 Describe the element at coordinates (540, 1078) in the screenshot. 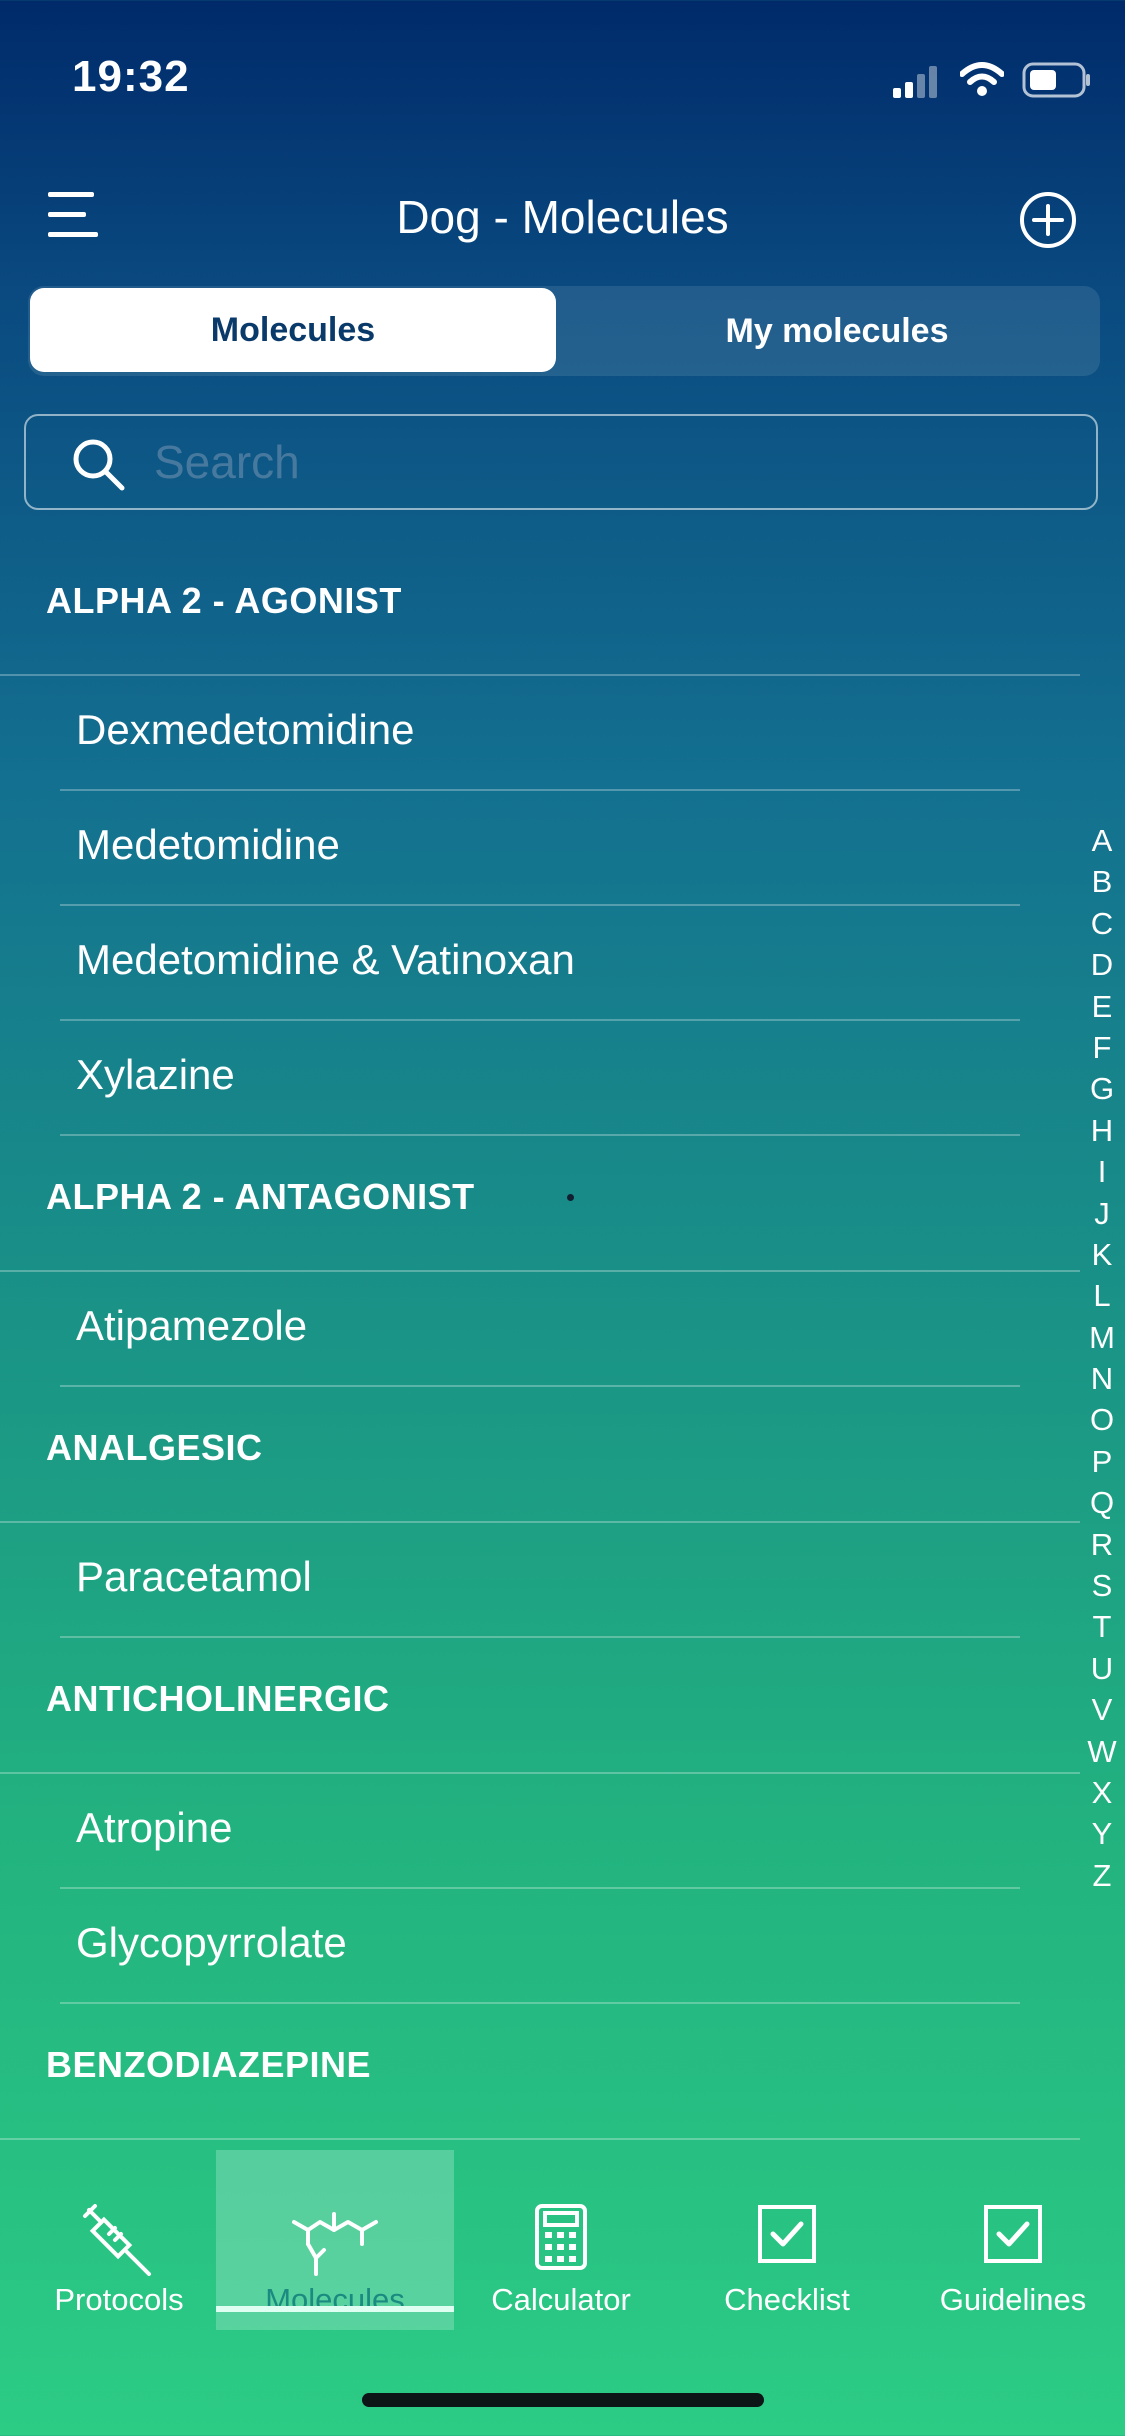

I see `list-item: Xylazine` at that location.